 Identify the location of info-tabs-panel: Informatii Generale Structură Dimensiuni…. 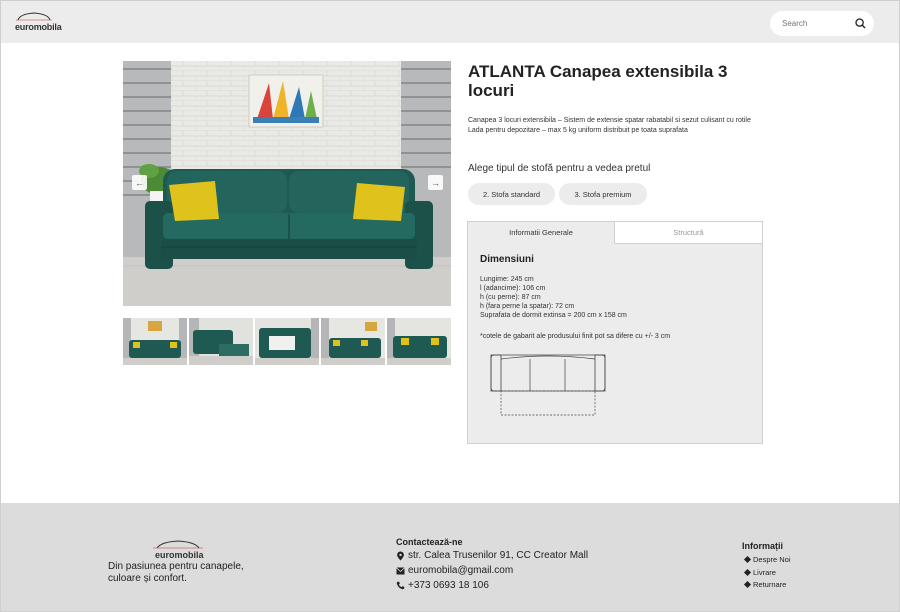
(615, 332).